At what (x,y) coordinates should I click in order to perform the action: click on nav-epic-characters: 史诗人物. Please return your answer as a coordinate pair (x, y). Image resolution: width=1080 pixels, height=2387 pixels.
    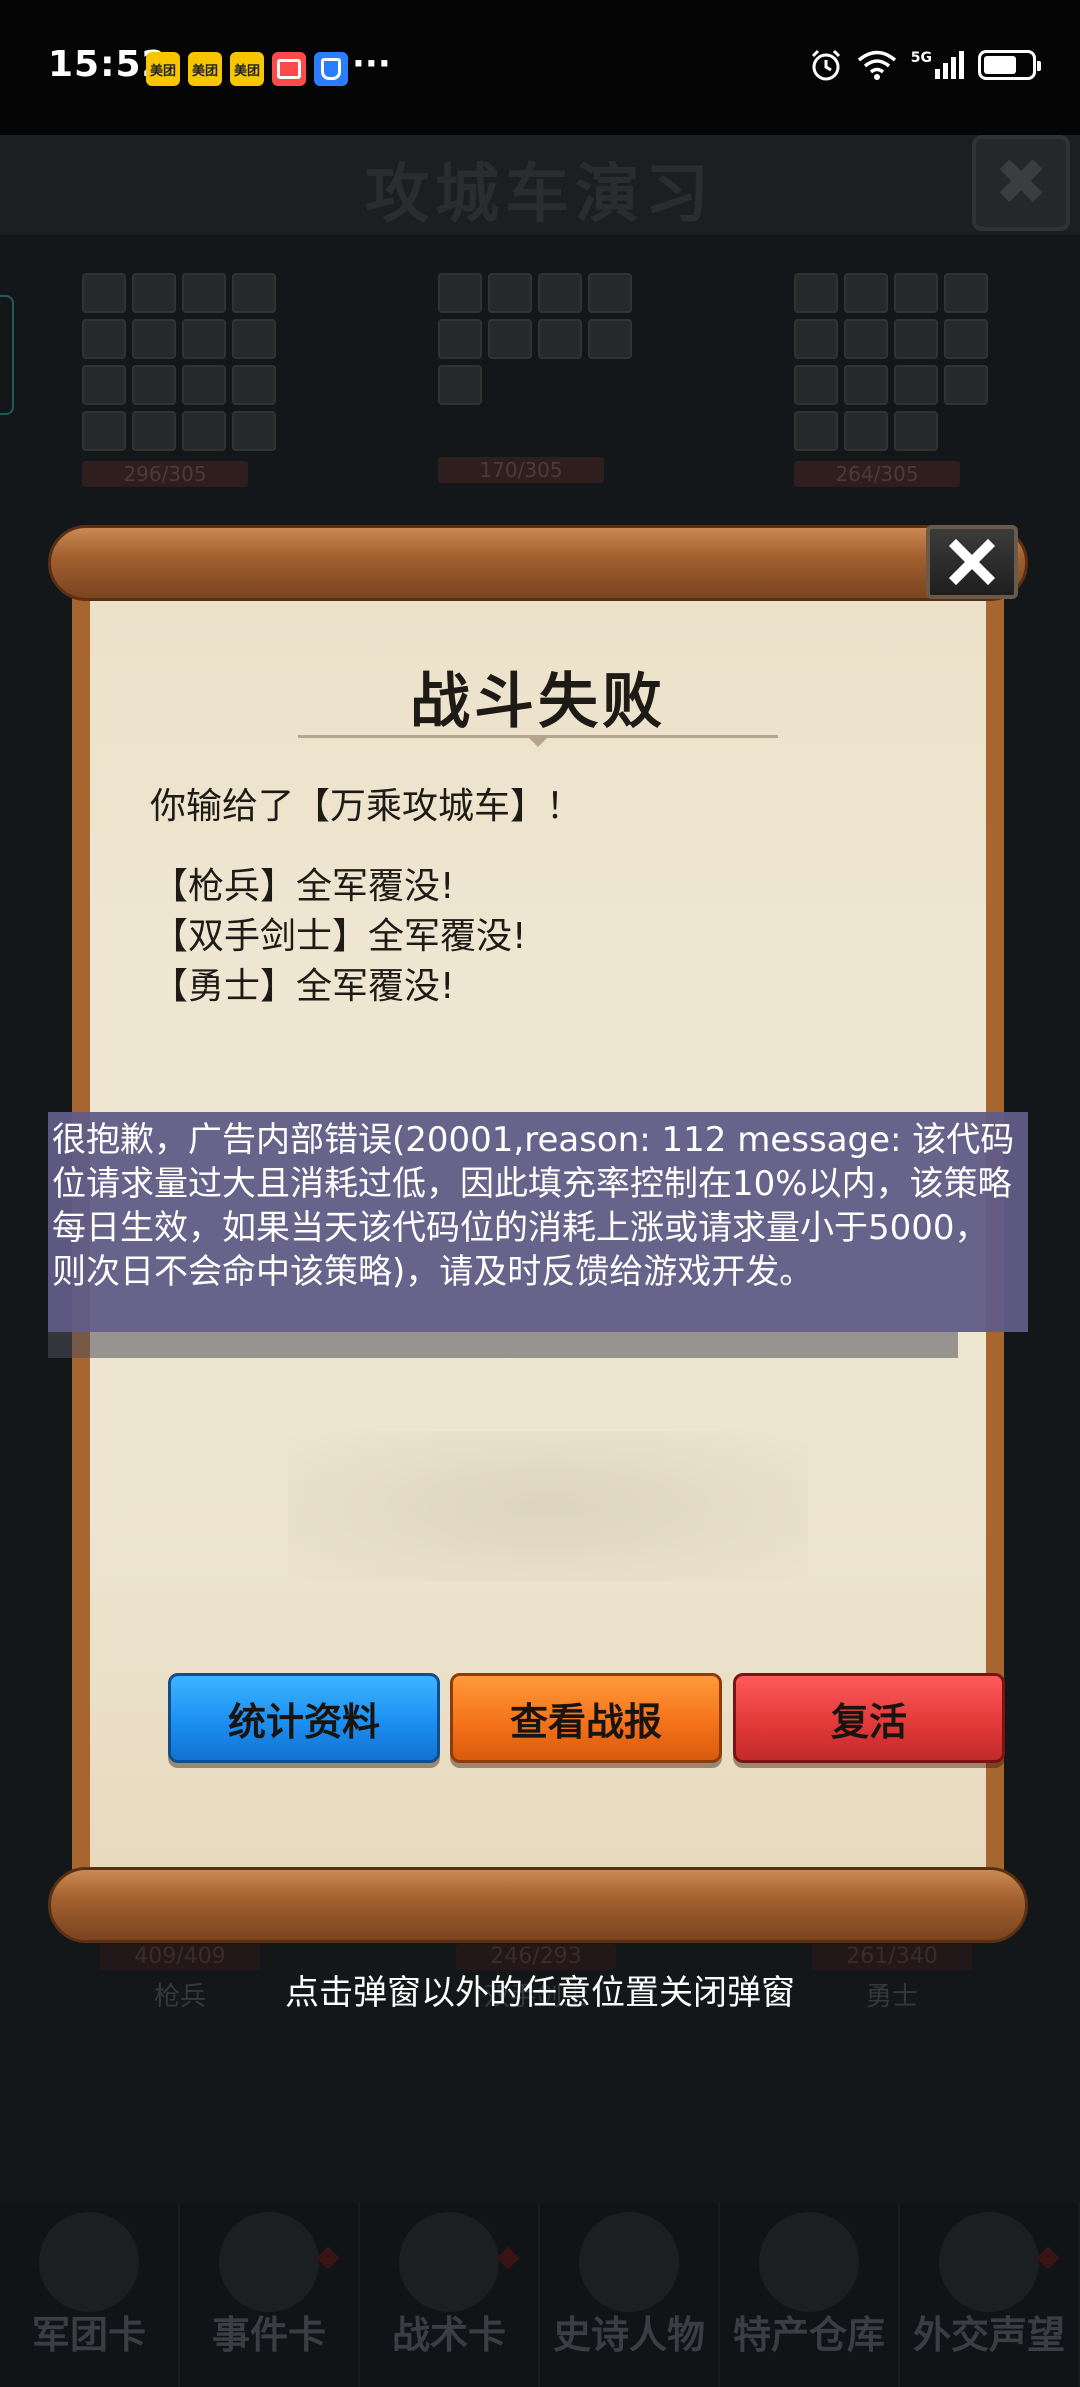
    Looking at the image, I should click on (630, 2294).